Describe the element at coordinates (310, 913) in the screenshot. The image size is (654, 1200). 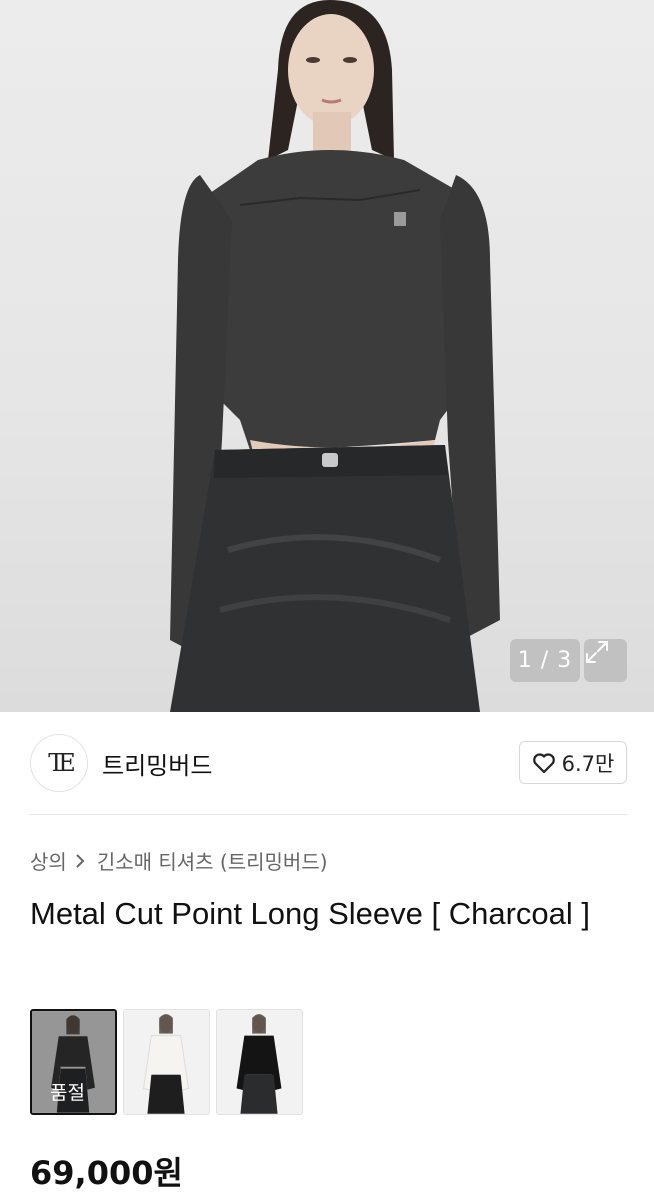
I see `product-title: Metal Cut Point Long Sleeve [ Charcoal ]` at that location.